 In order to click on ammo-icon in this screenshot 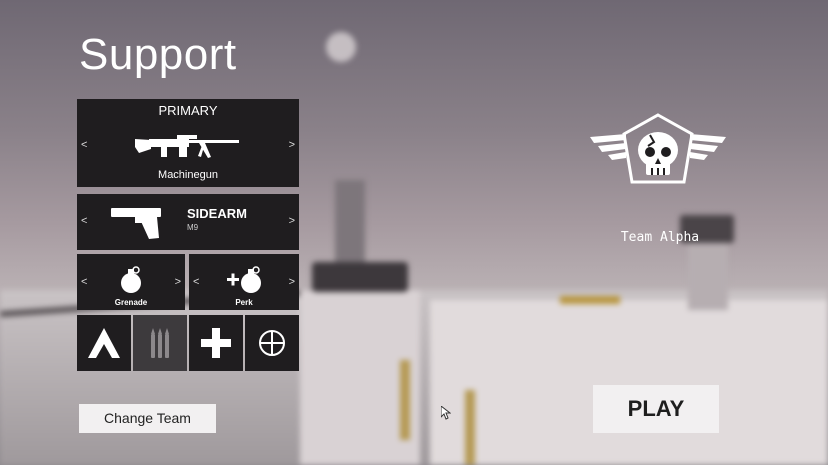, I will do `click(160, 343)`.